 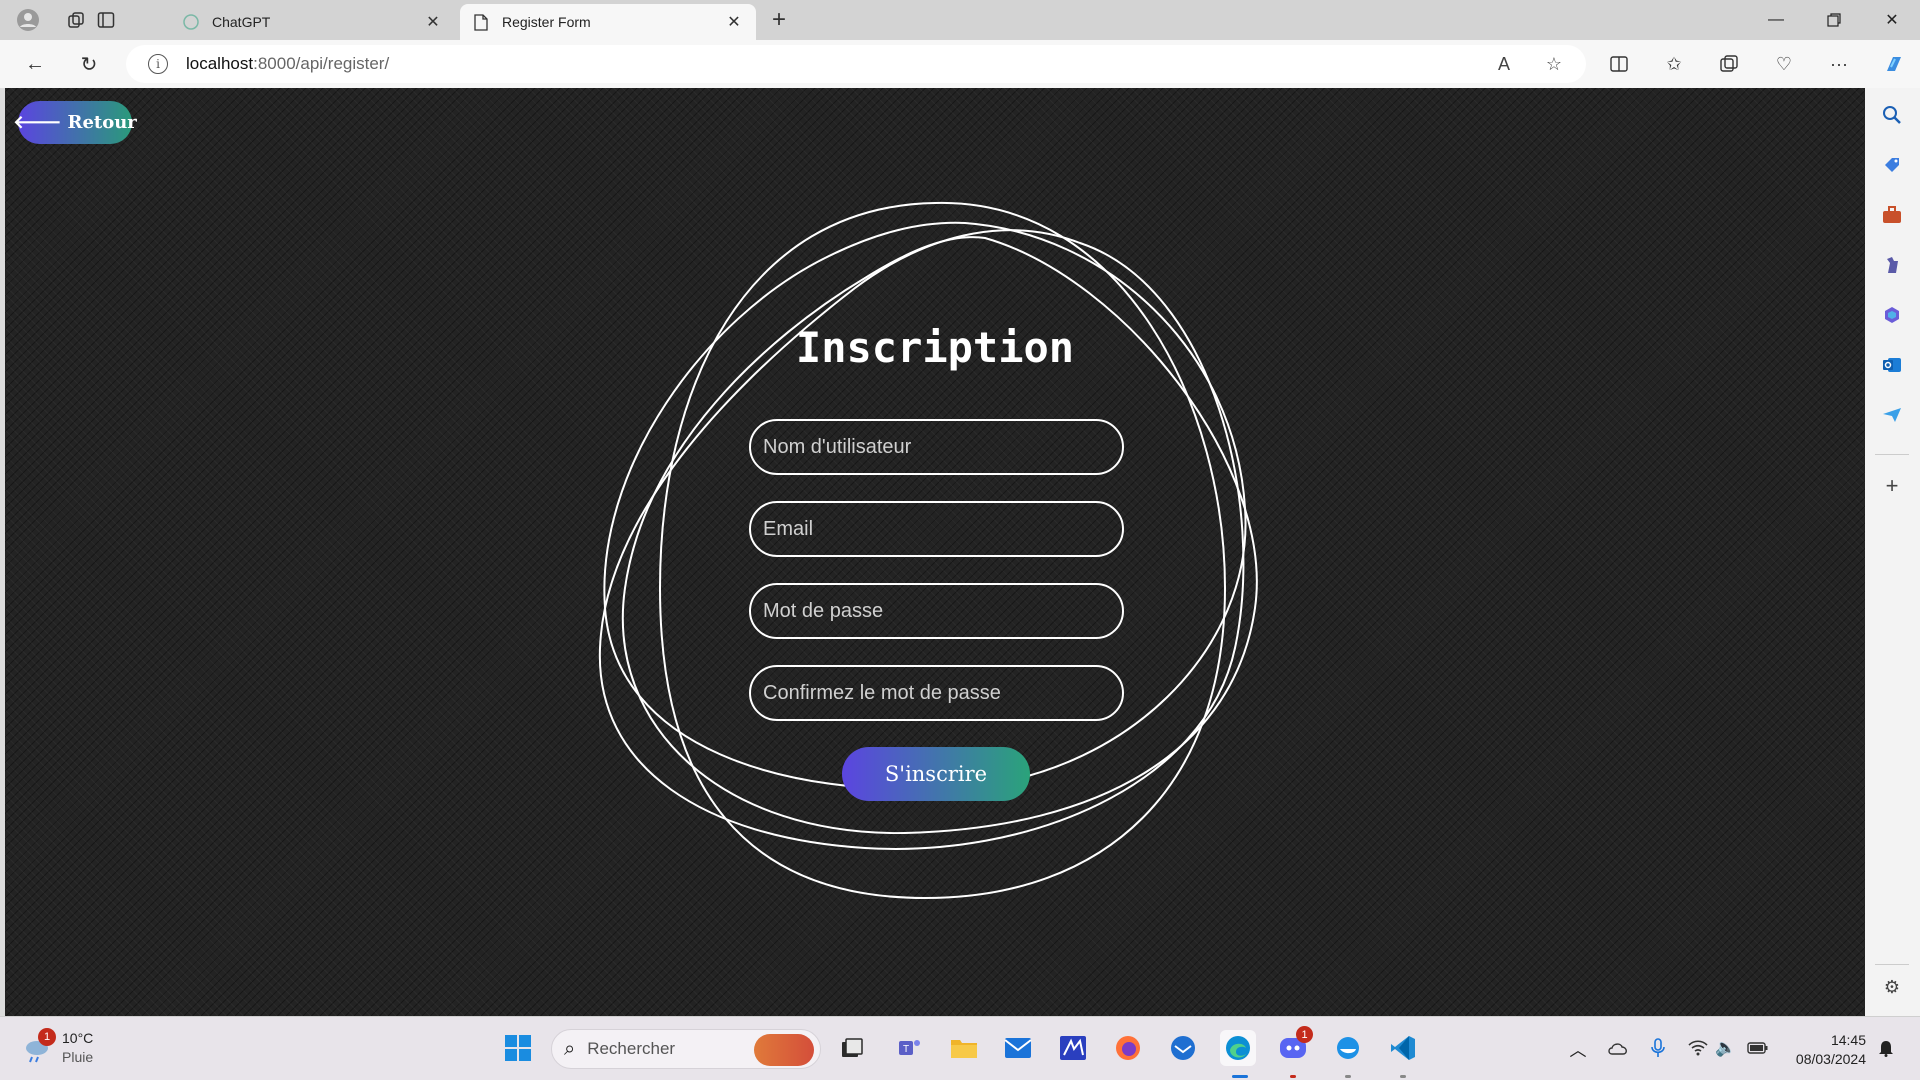 I want to click on page-icon, so click(x=481, y=22).